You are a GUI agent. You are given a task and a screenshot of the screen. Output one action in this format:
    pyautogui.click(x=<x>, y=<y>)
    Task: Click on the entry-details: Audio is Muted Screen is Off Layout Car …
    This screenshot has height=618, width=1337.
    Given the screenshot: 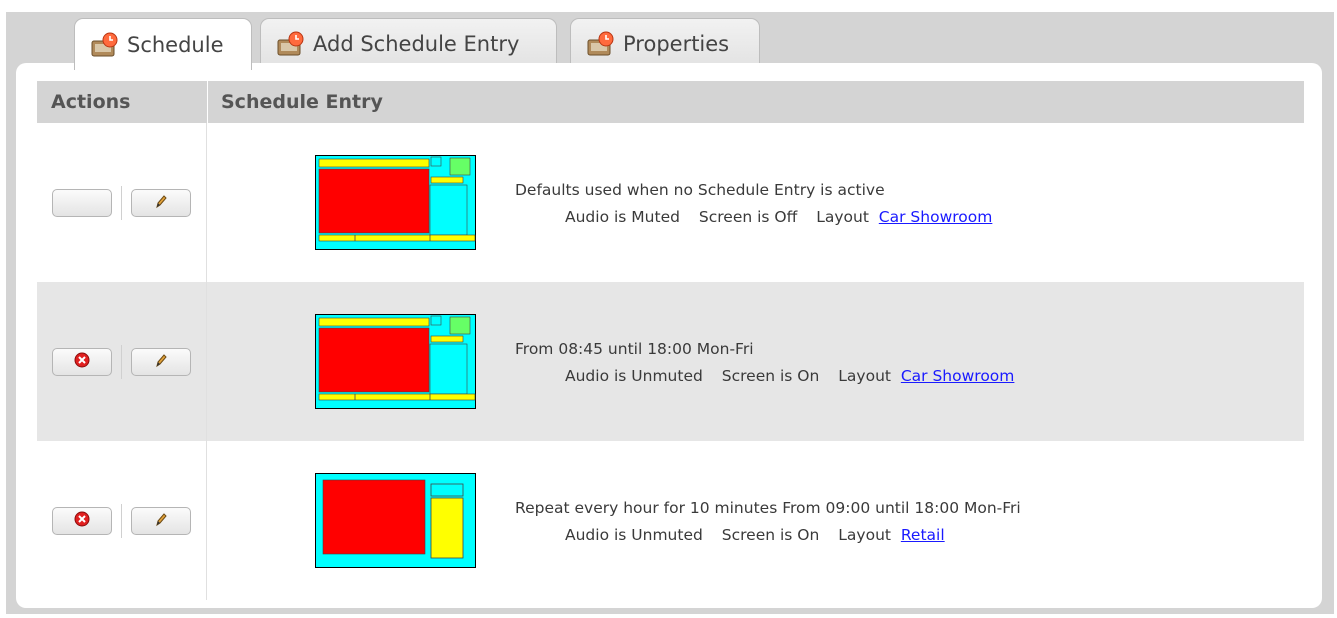 What is the action you would take?
    pyautogui.click(x=753, y=217)
    